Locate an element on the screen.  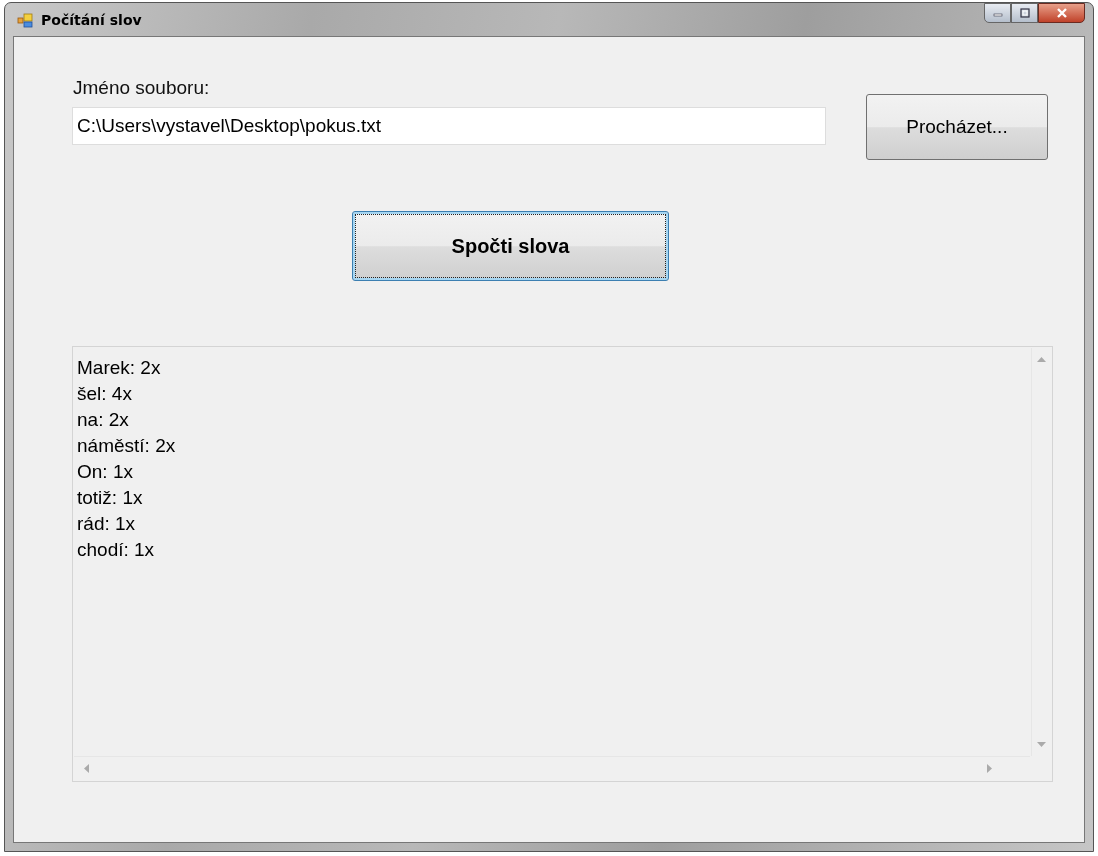
output-line: Marek: 2x is located at coordinates (119, 368).